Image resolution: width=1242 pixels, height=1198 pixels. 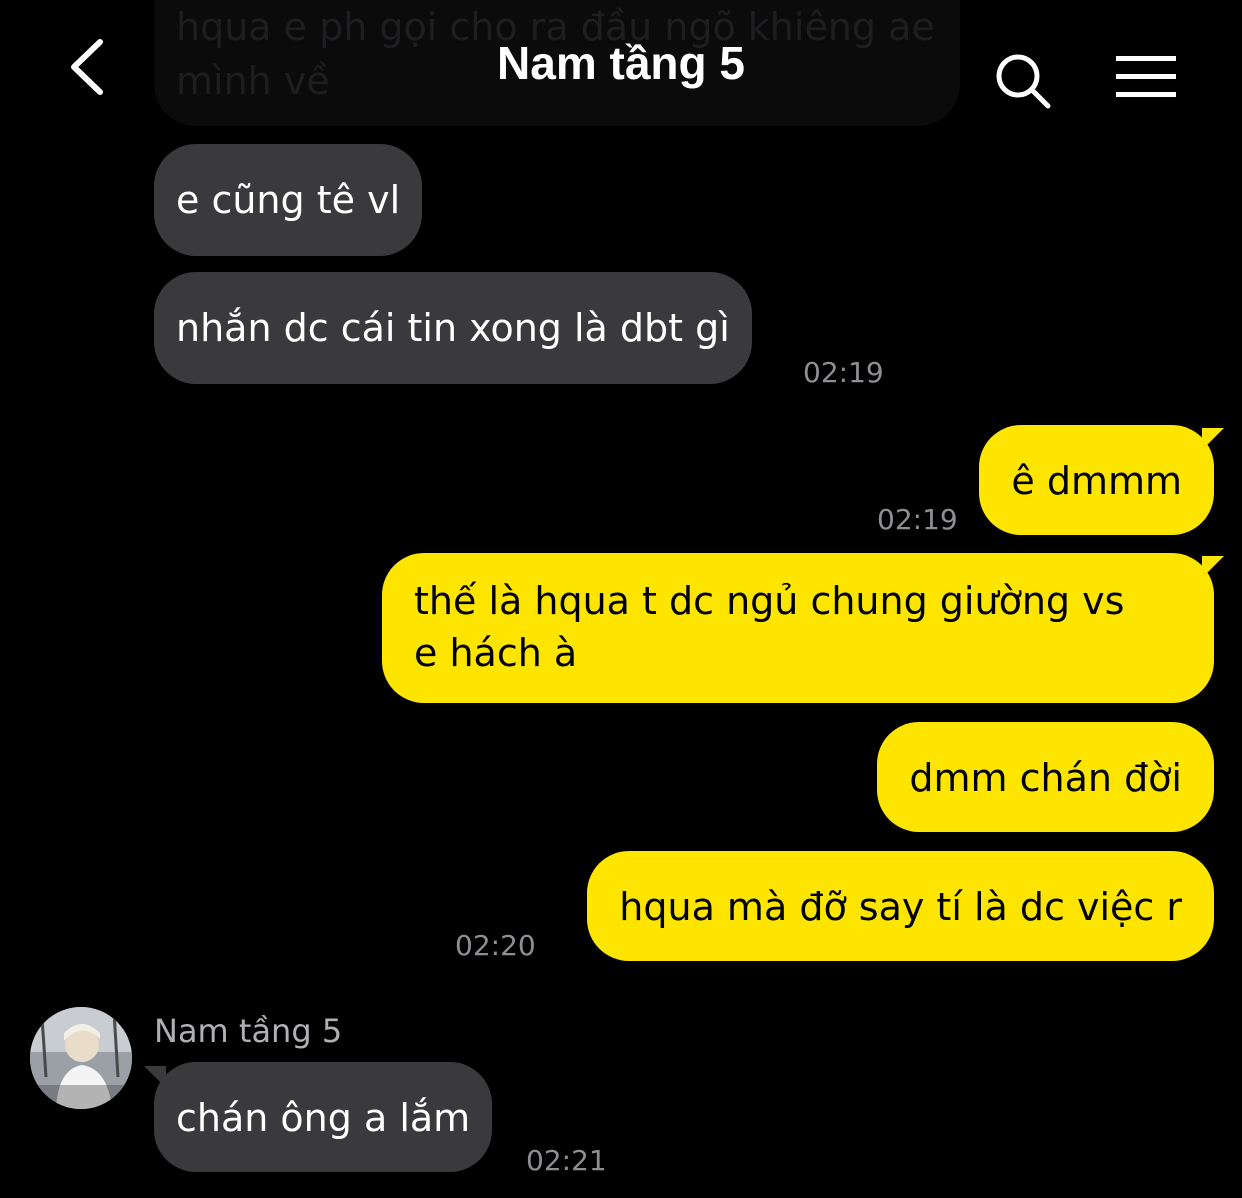 I want to click on message-text: ê dmmm, so click(x=1096, y=481).